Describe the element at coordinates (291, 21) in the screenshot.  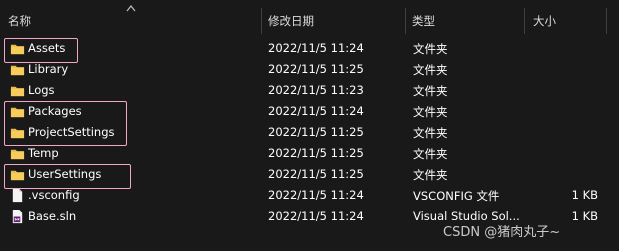
I see `column-header-modified: 修改日期` at that location.